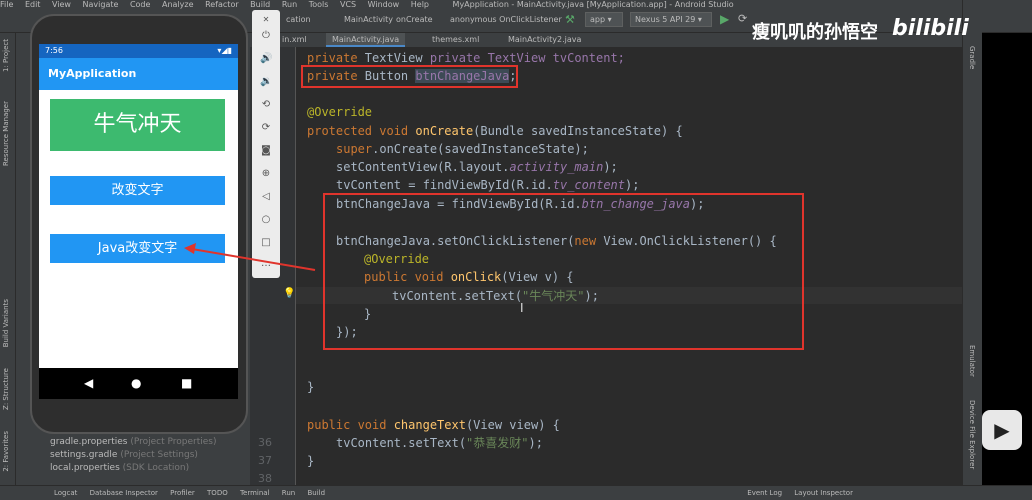  I want to click on logcat-tab: Logcat, so click(65, 493).